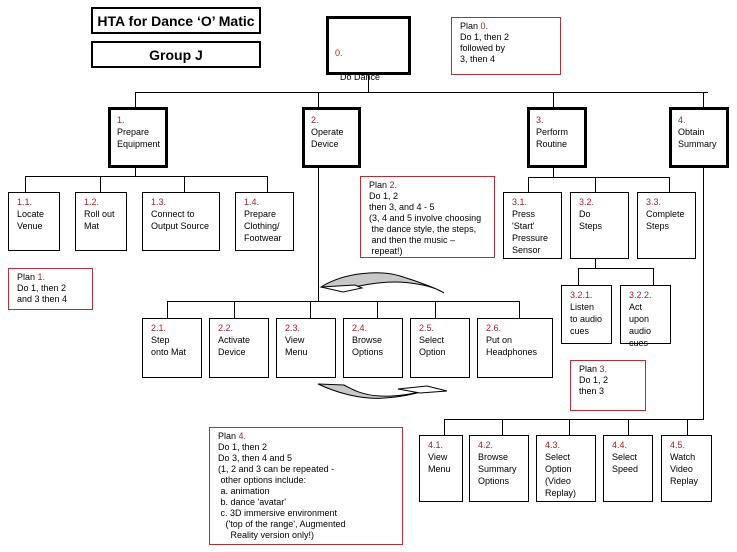  Describe the element at coordinates (530, 232) in the screenshot. I see `task-label: Press 'Start' Pressure Sensor` at that location.